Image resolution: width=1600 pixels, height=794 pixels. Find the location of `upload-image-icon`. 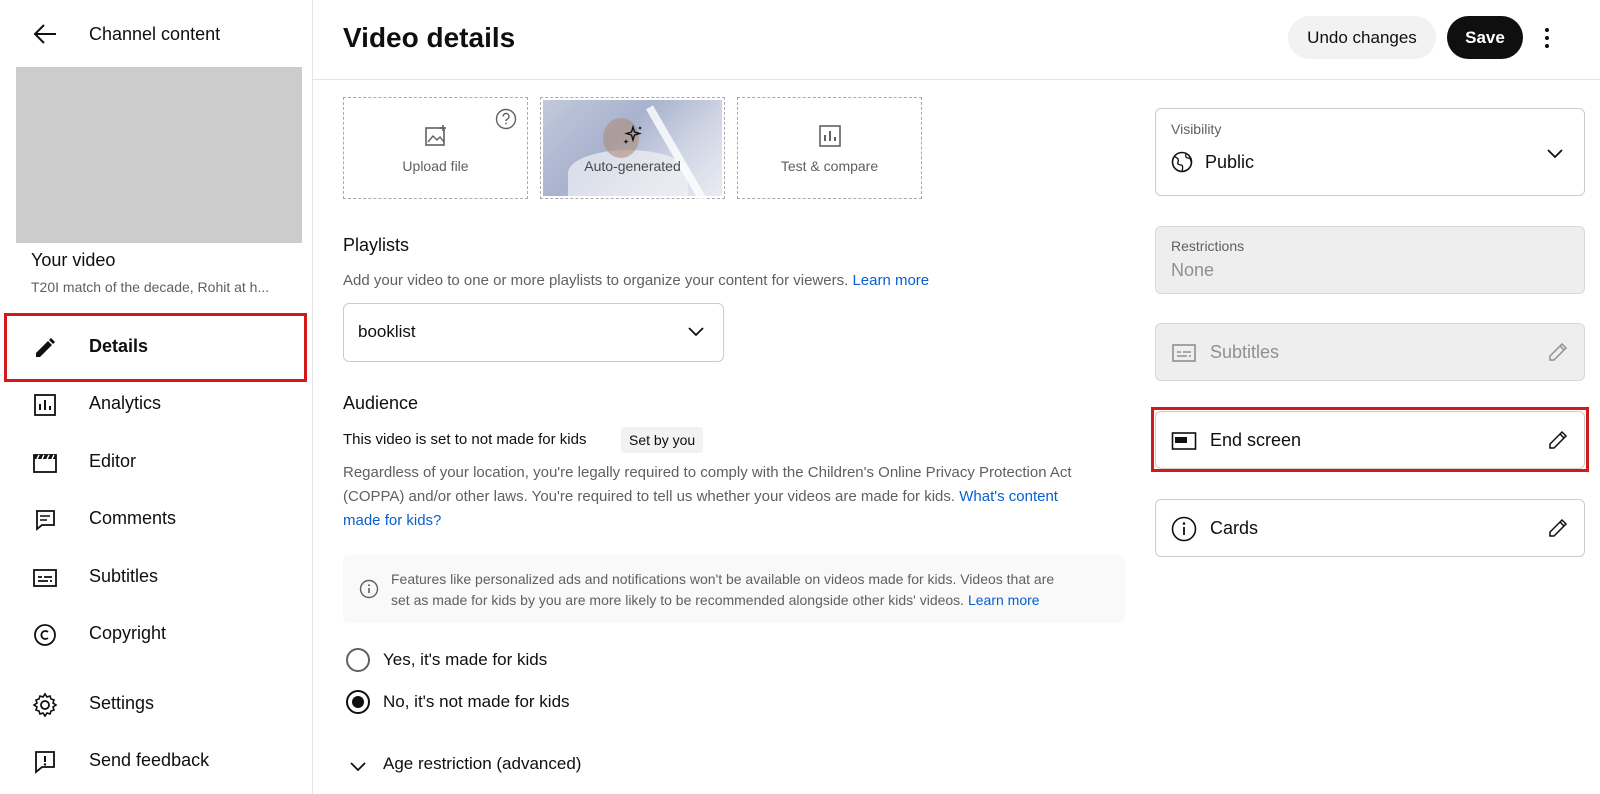

upload-image-icon is located at coordinates (436, 138).